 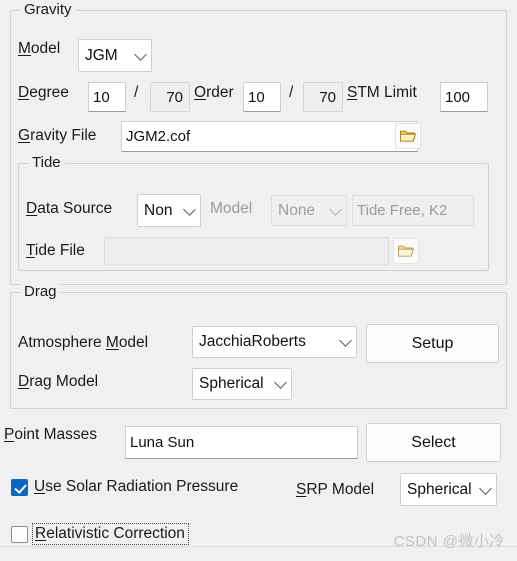 I want to click on point-masses-select-button: Select, so click(x=433, y=442).